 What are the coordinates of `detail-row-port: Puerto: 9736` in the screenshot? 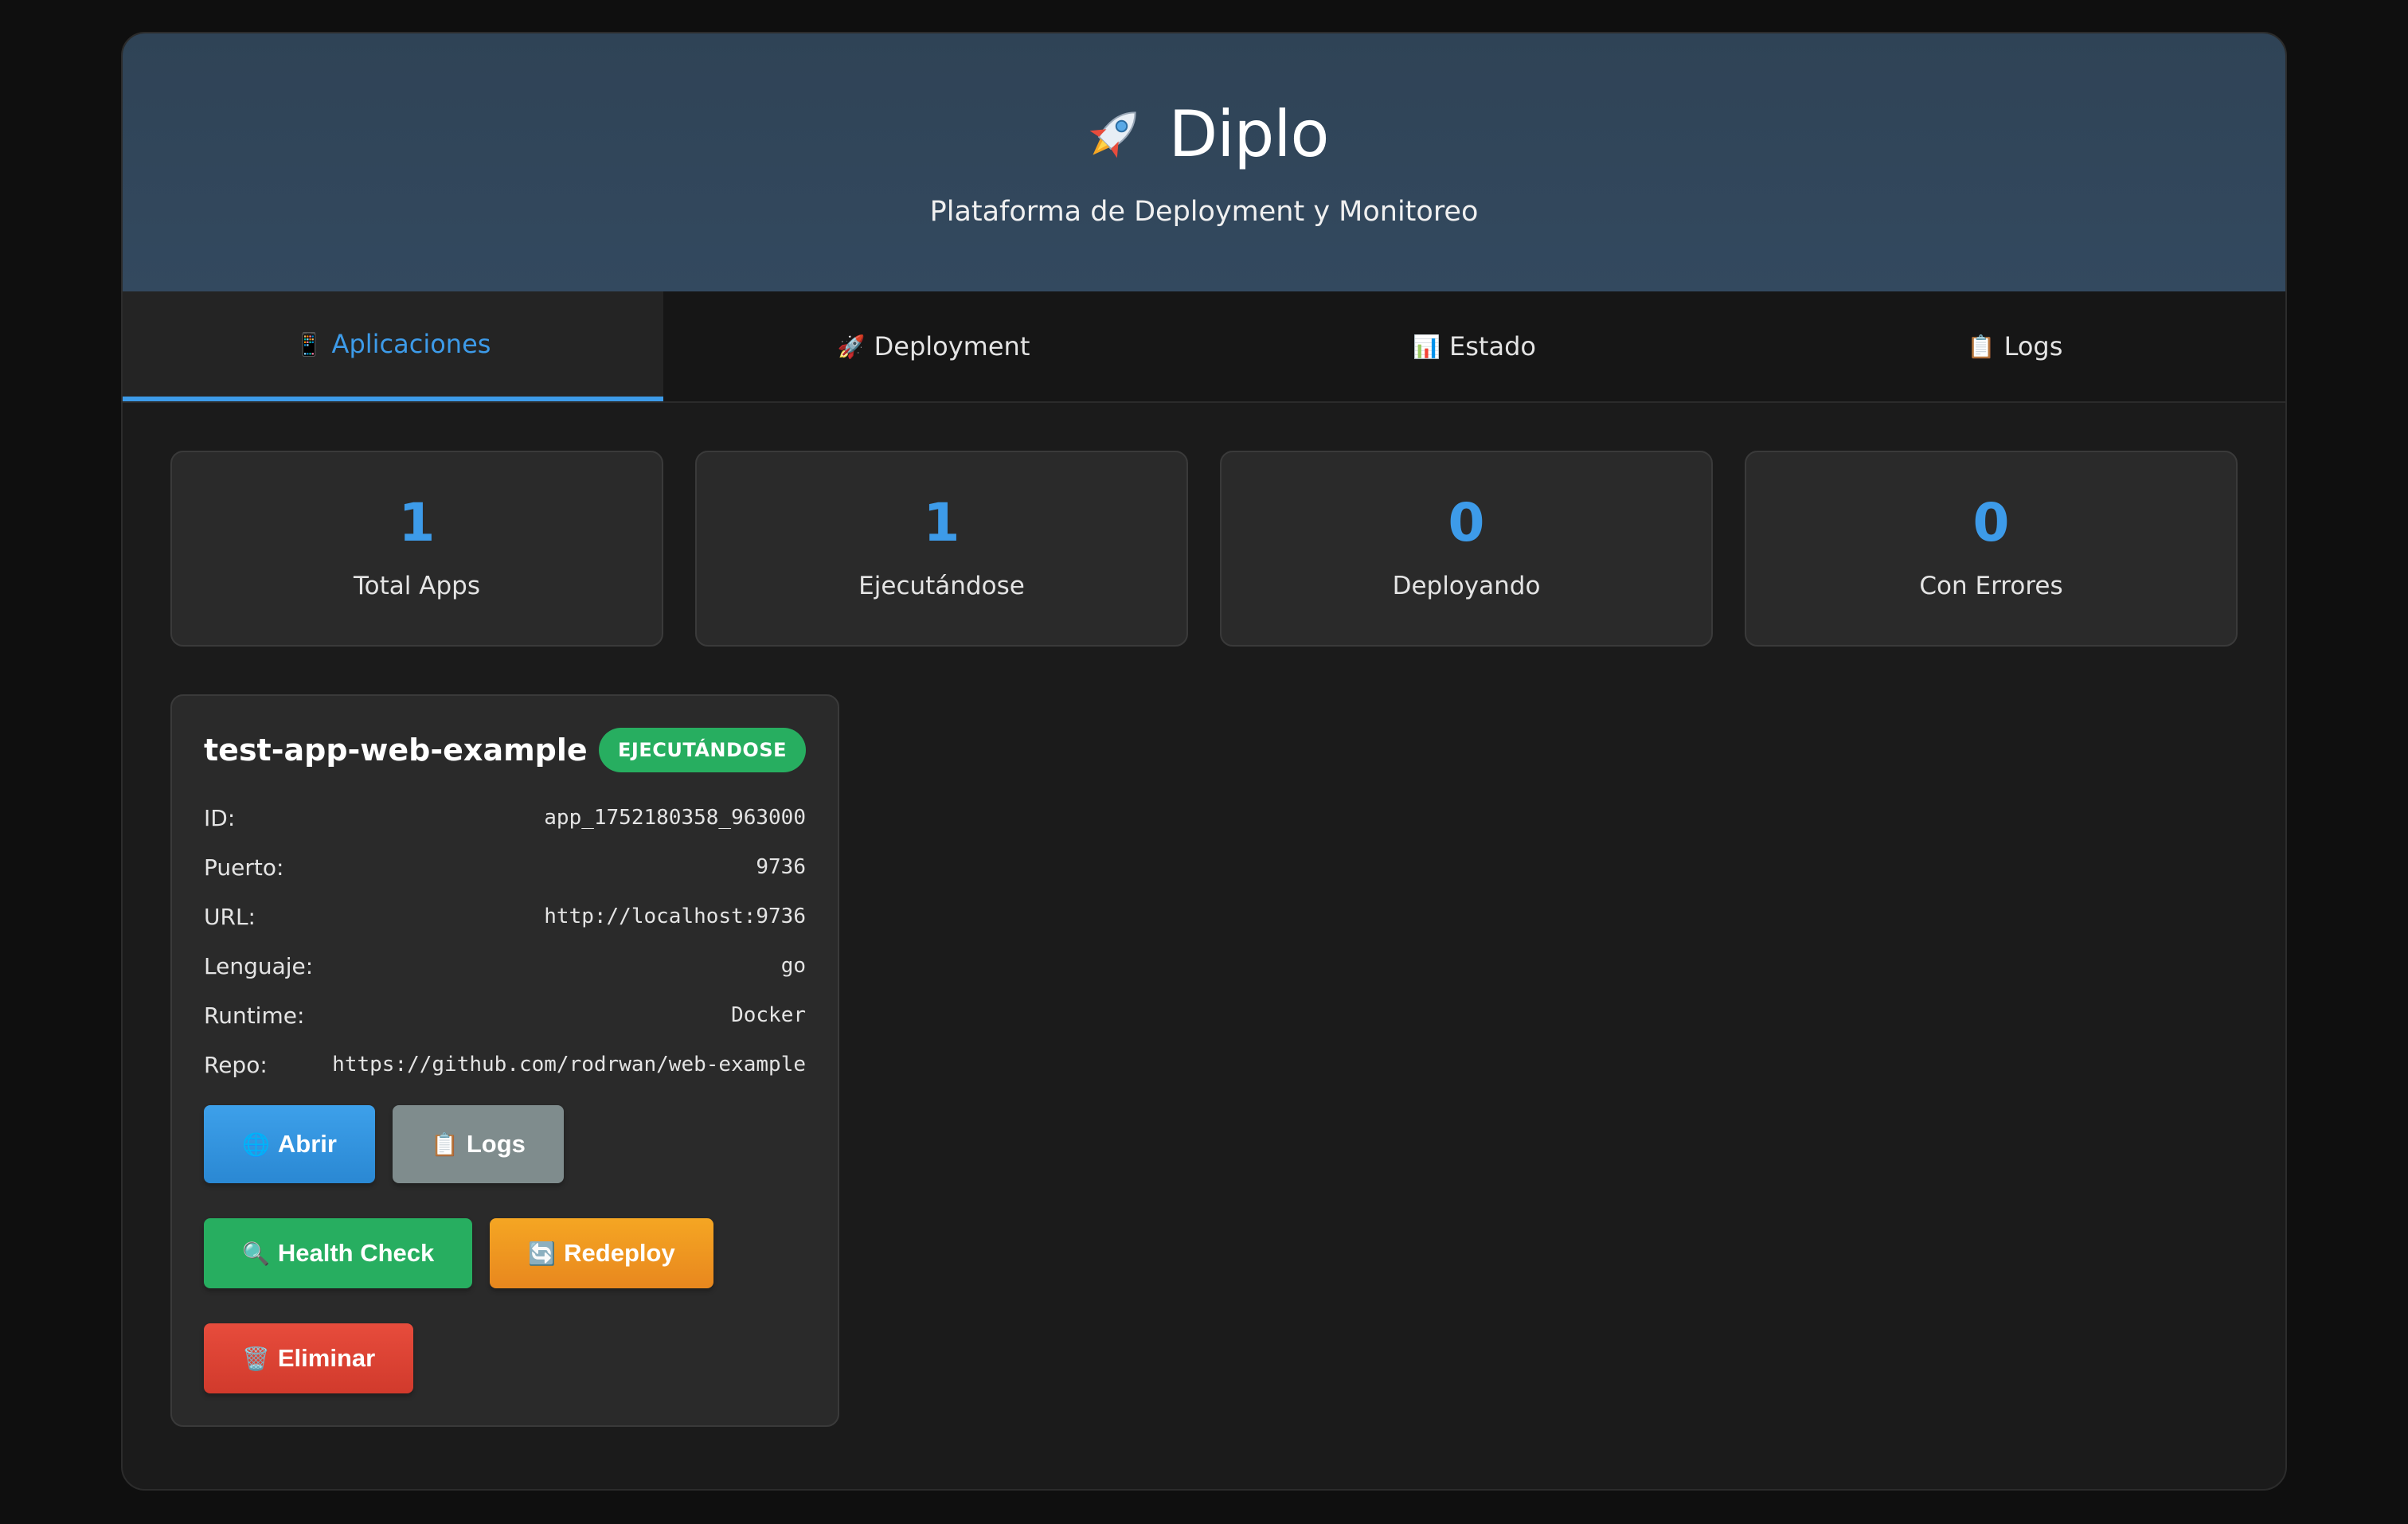 It's located at (505, 867).